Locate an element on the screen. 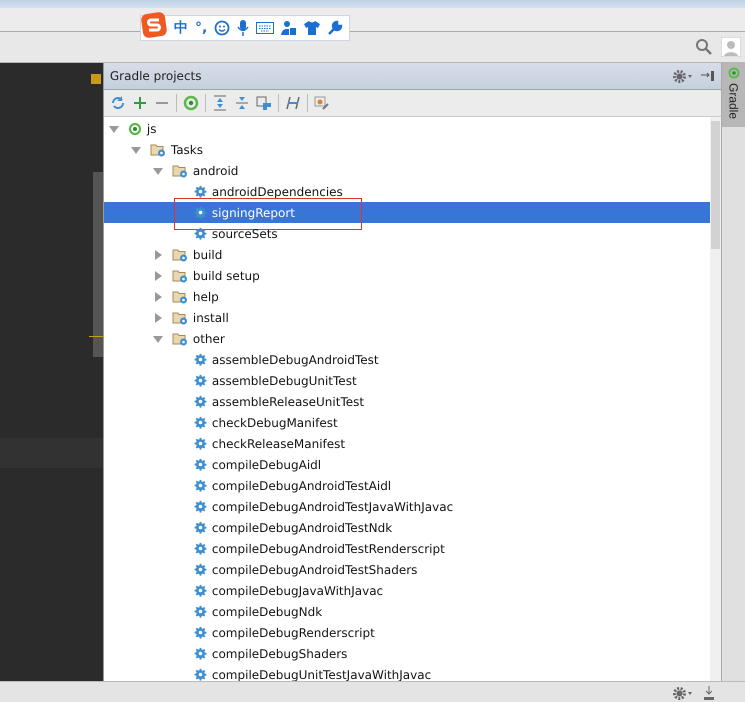 The image size is (745, 702). tree-item-label: checkDebugManifest is located at coordinates (275, 423).